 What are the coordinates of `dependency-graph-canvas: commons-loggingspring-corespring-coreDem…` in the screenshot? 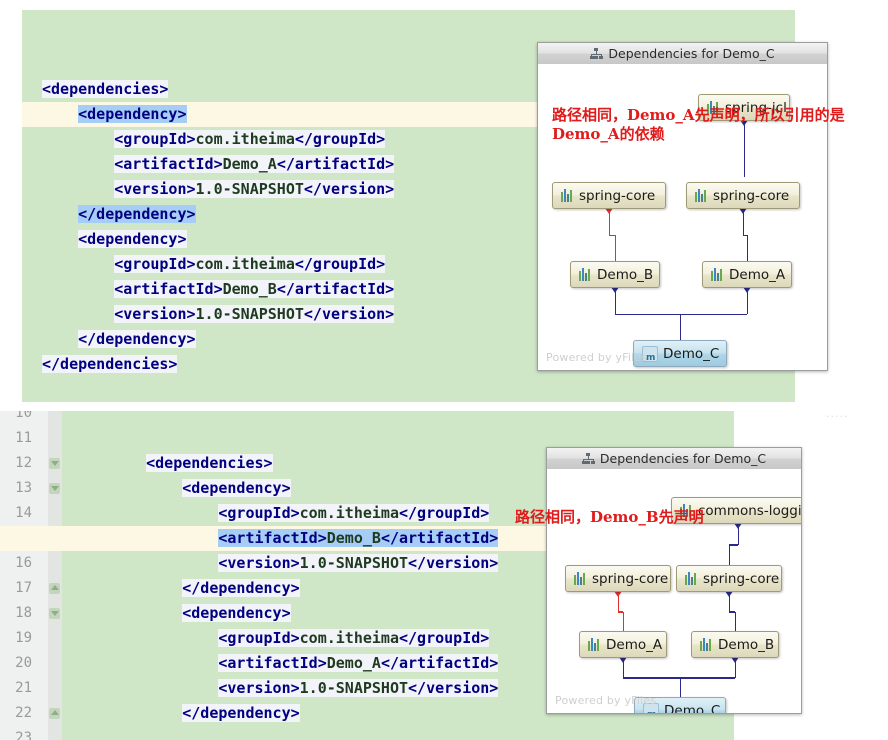 It's located at (674, 591).